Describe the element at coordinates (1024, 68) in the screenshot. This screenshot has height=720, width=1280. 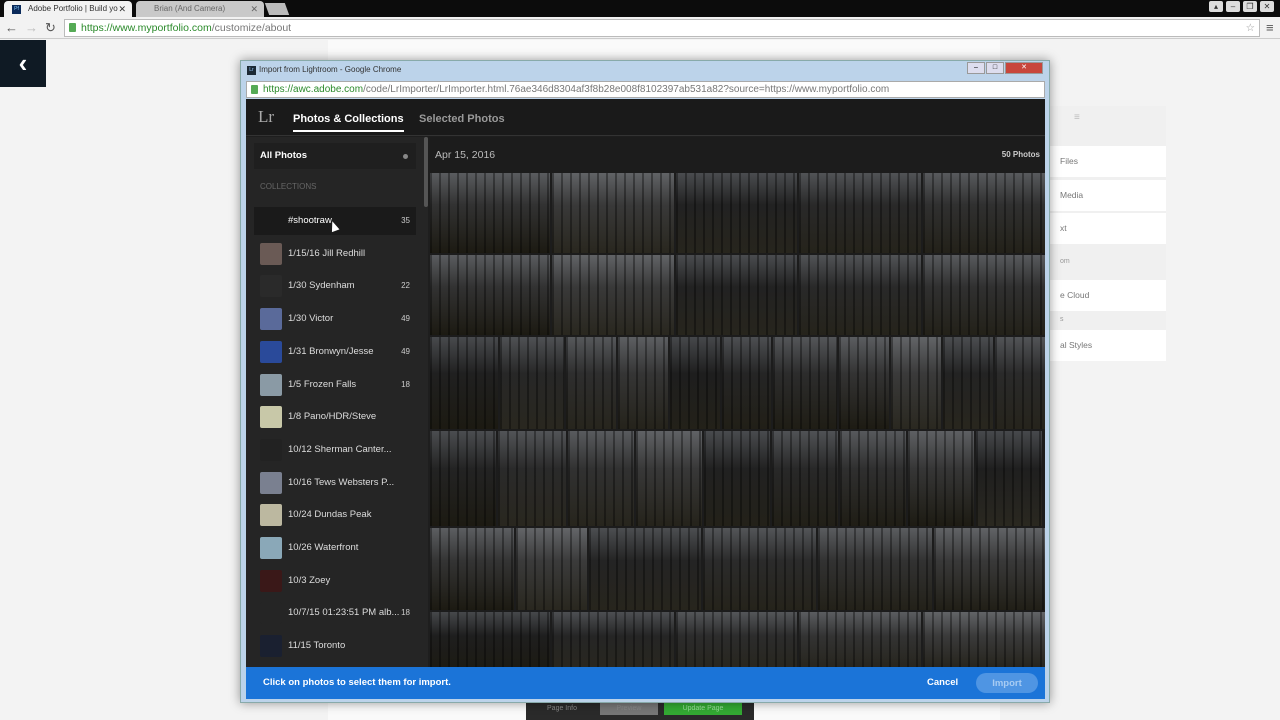
I see `close-button: ✕` at that location.